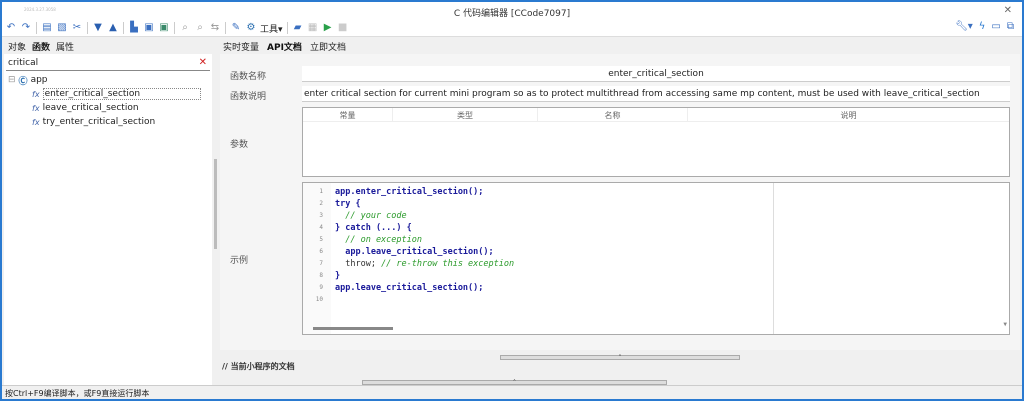  I want to click on right-tabs: 实时变量 API文档 立即文档, so click(620, 46).